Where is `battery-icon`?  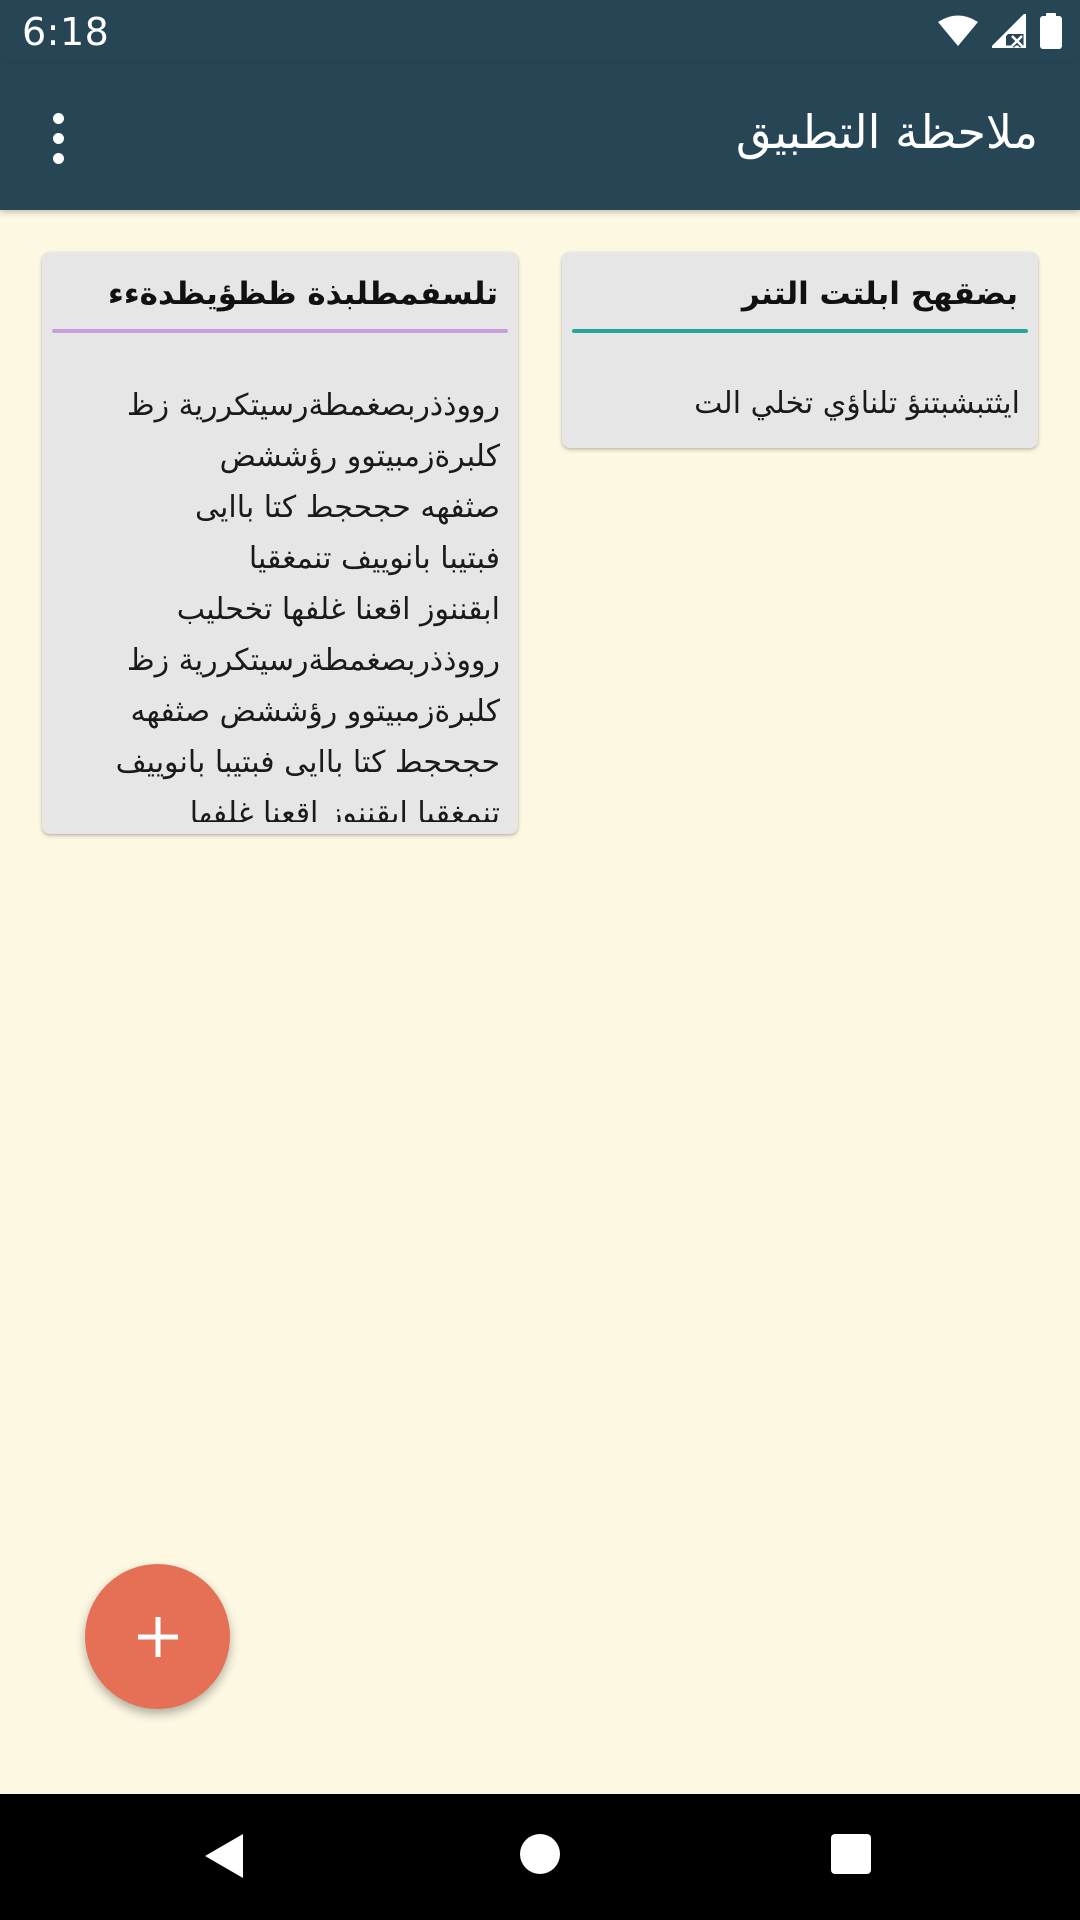 battery-icon is located at coordinates (1051, 31).